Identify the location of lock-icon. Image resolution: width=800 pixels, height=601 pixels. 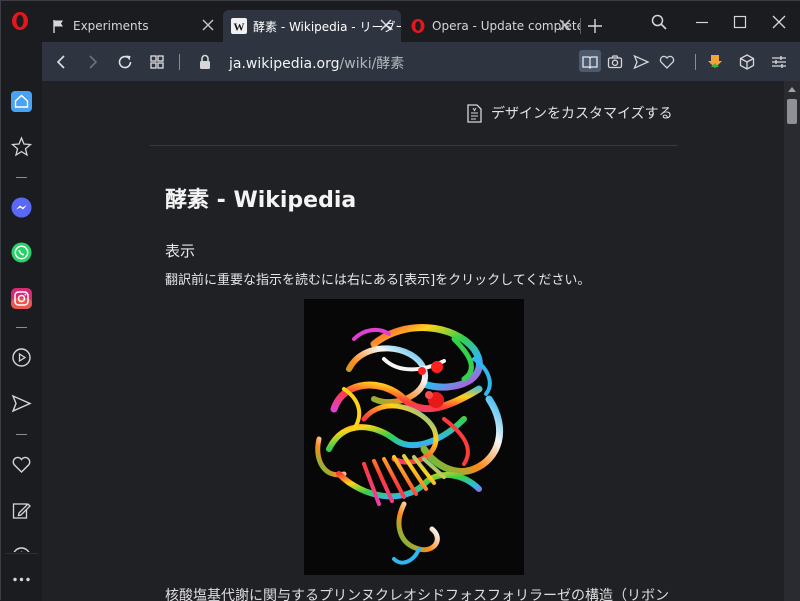
(205, 62).